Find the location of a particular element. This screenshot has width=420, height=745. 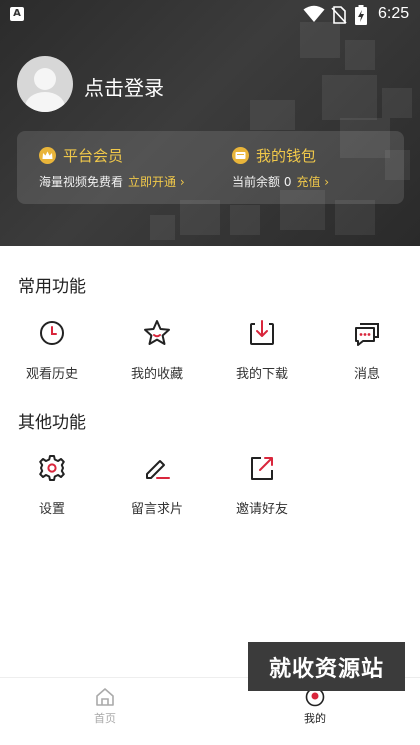

wallet-icon is located at coordinates (240, 155).